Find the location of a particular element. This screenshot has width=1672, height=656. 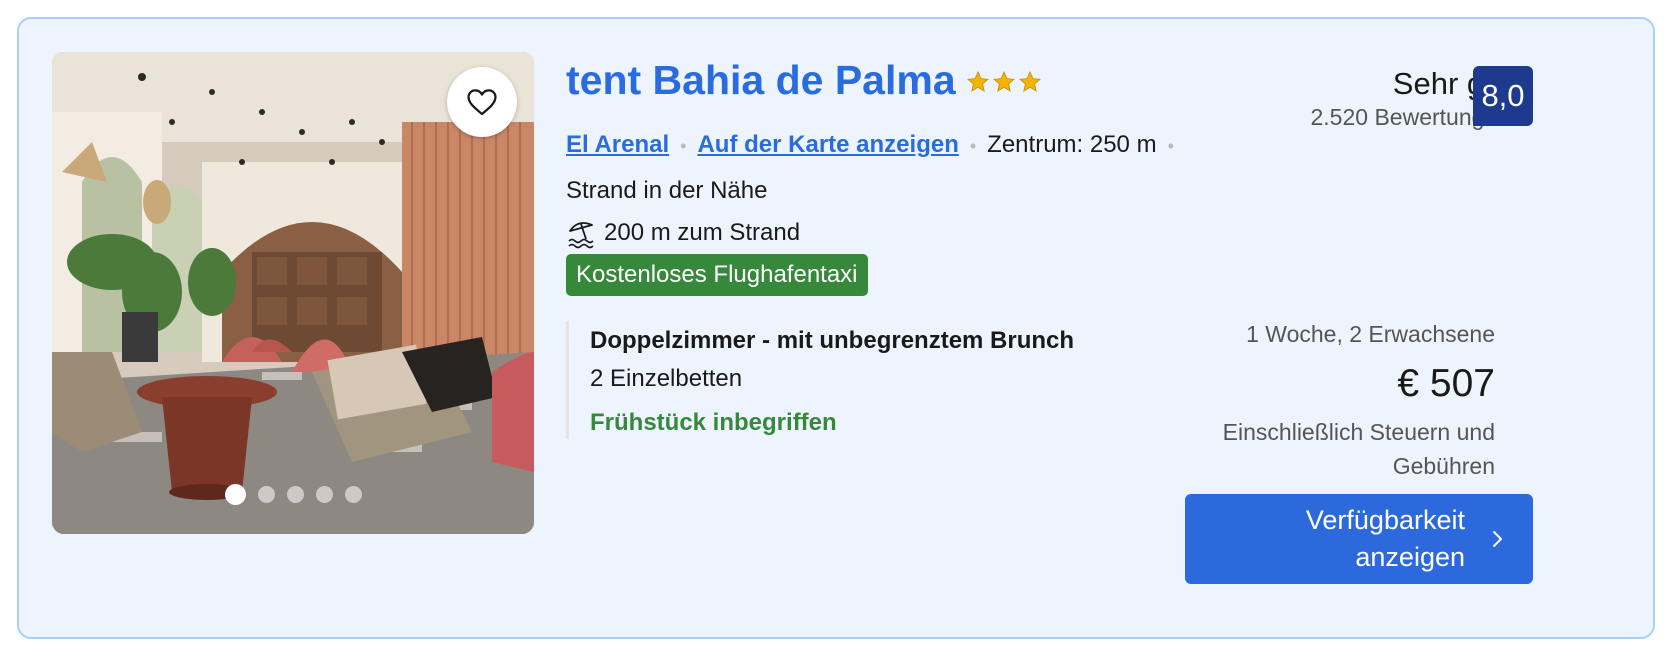

favorite-button is located at coordinates (482, 102).